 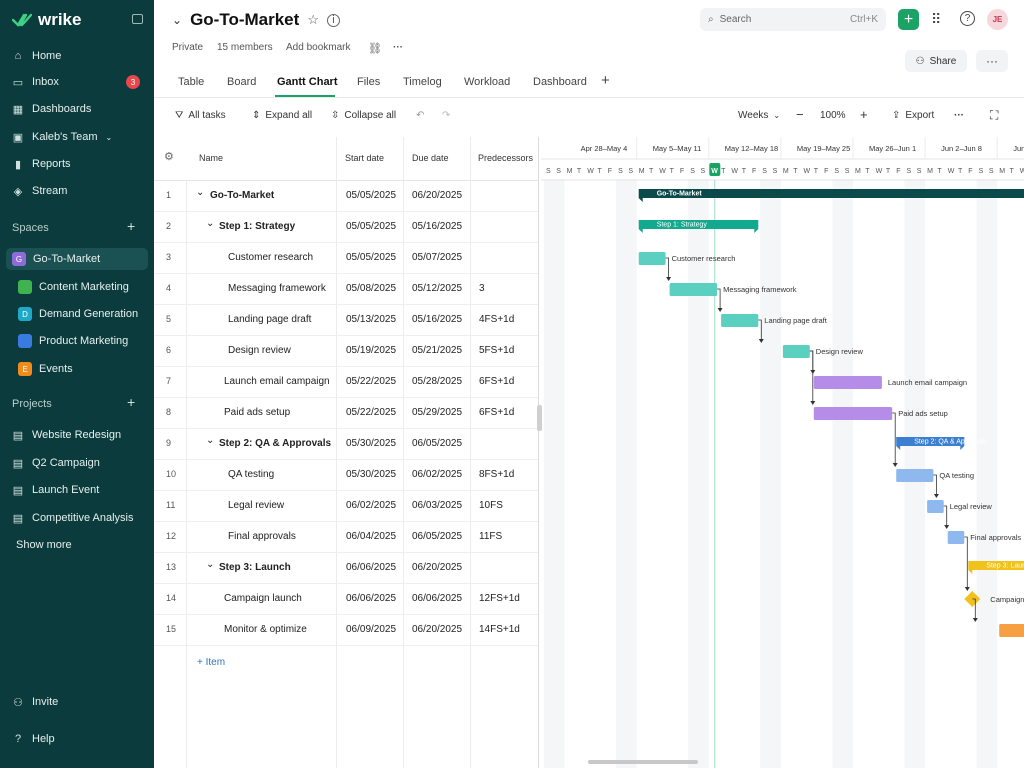 What do you see at coordinates (363, 115) in the screenshot?
I see `collapse-all-button: ⇳ Collapse all` at bounding box center [363, 115].